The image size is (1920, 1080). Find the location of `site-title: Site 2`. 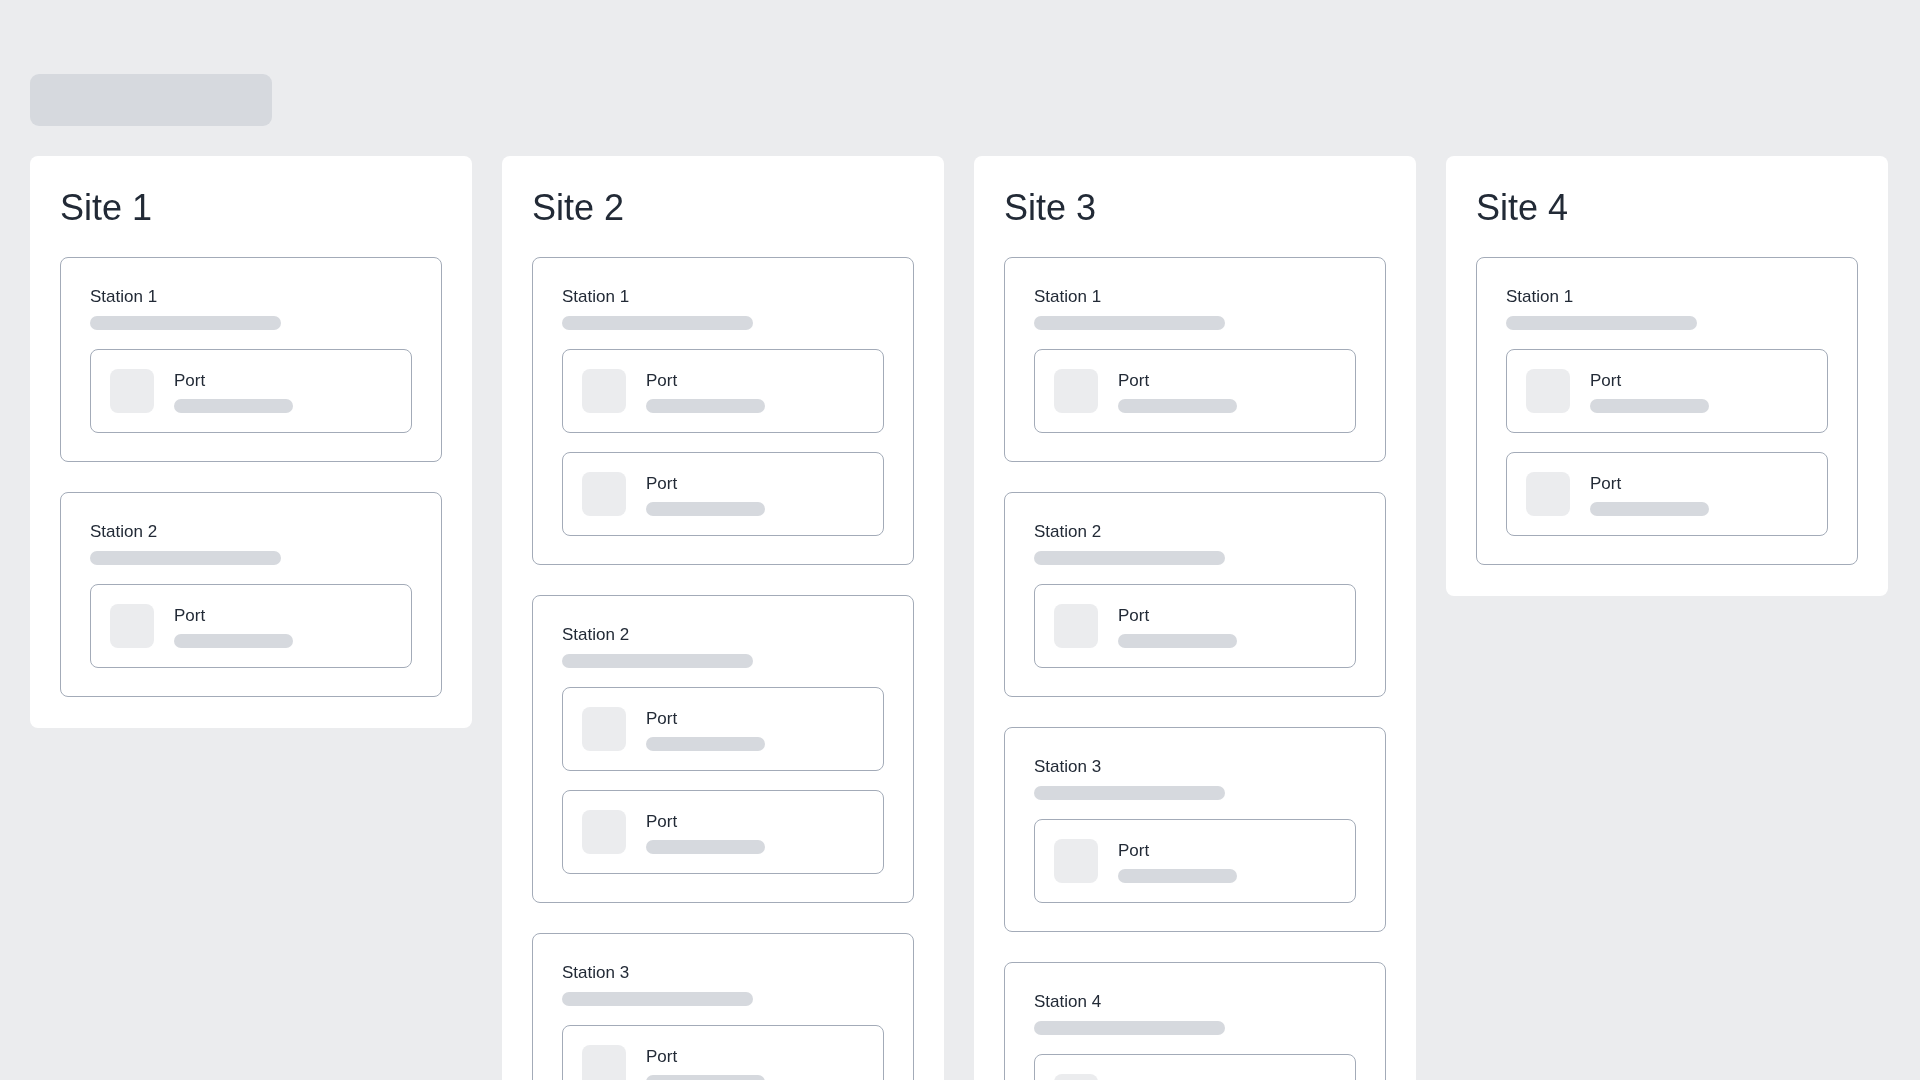

site-title: Site 2 is located at coordinates (579, 208).